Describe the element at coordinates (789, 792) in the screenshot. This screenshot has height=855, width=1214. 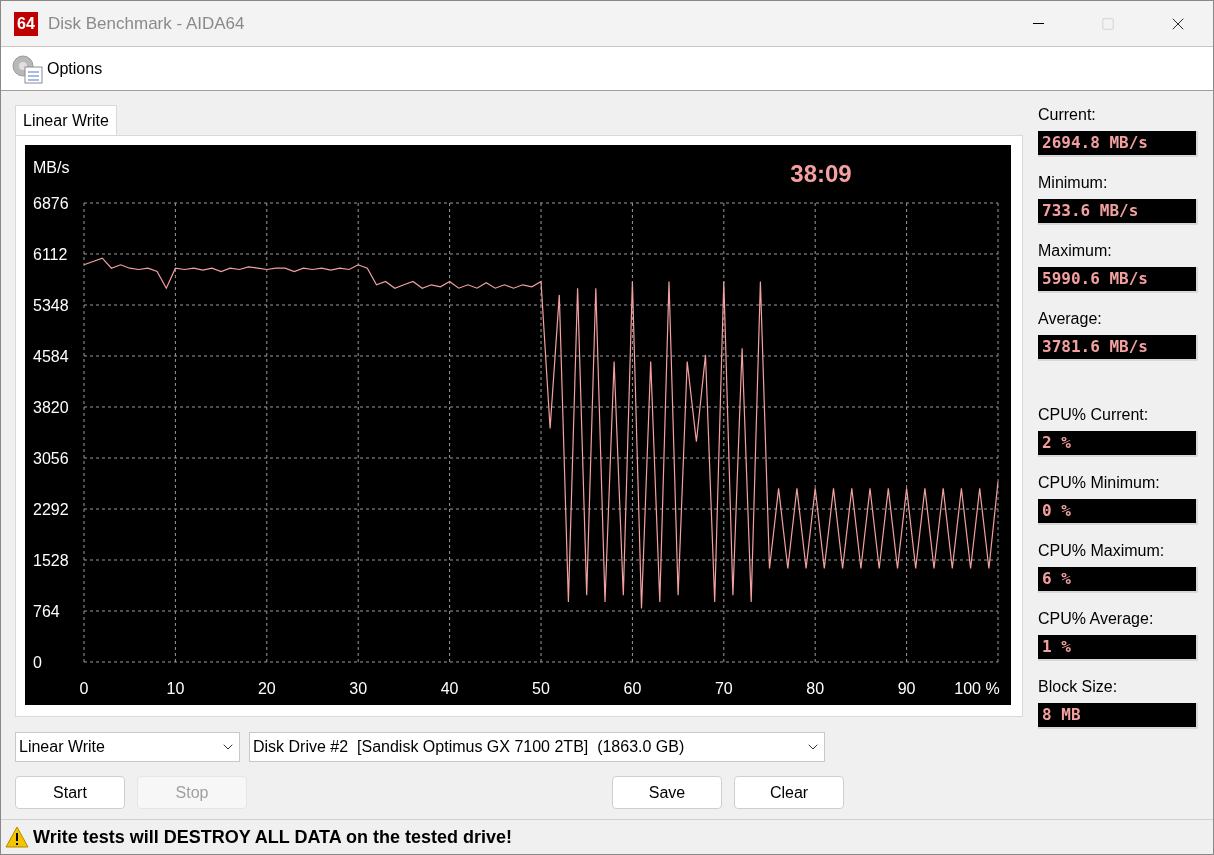
I see `button: Clear` at that location.